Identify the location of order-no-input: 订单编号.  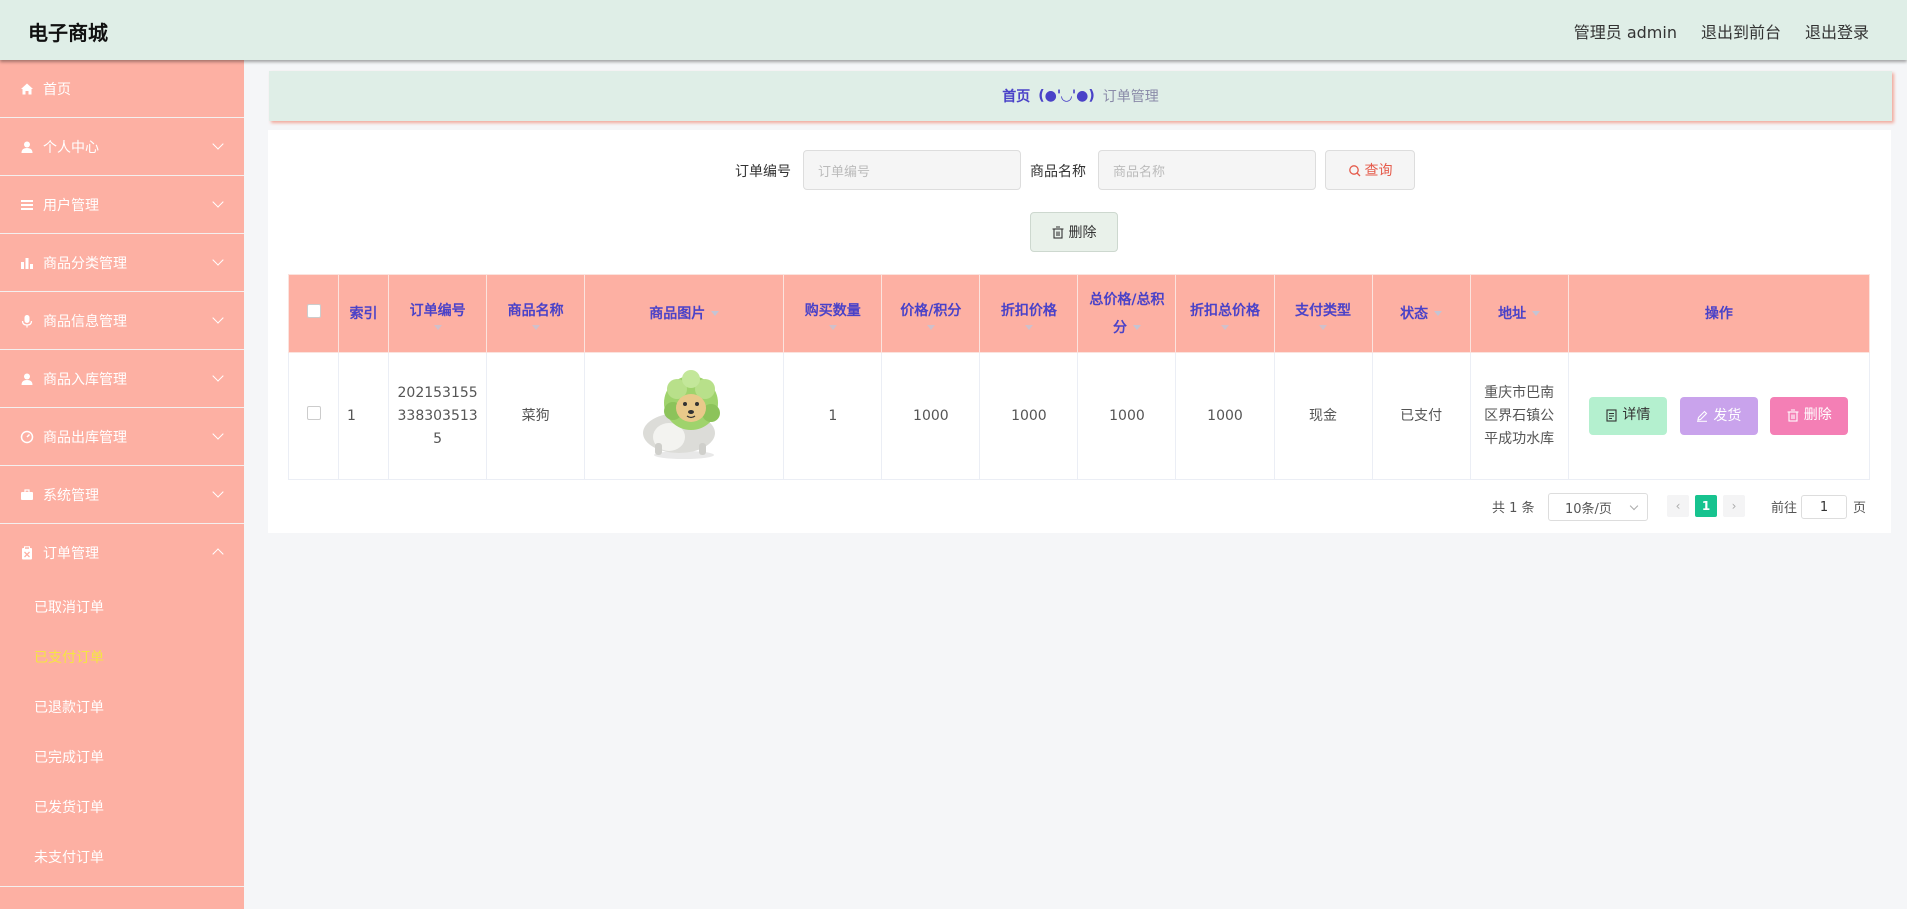
(912, 170).